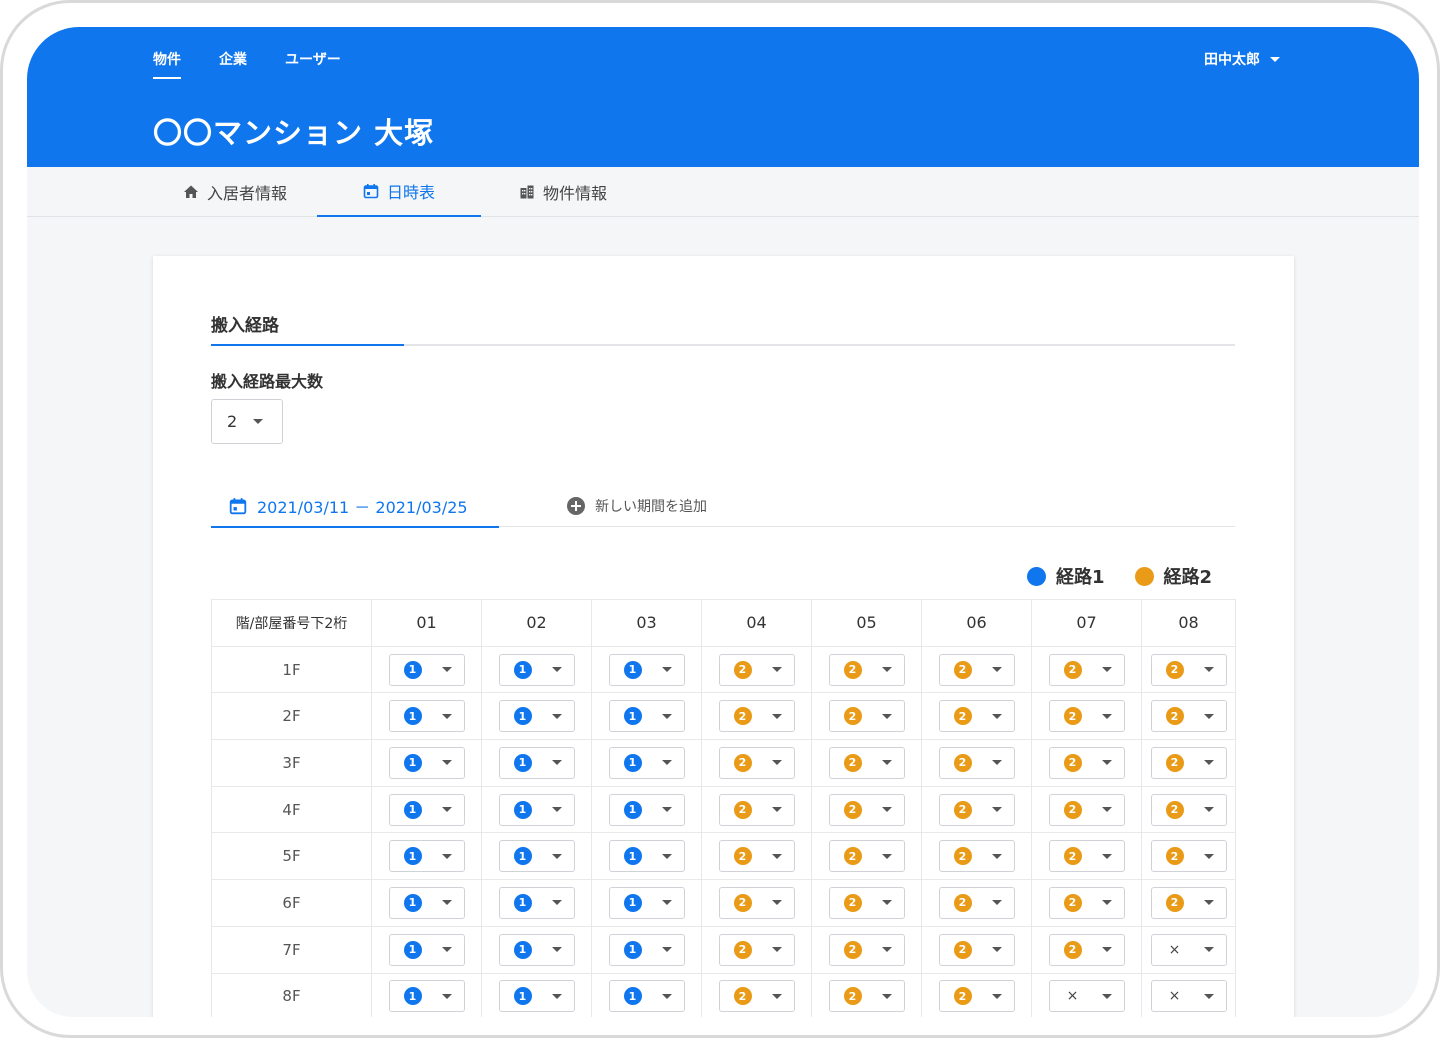  Describe the element at coordinates (1242, 59) in the screenshot. I see `user-menu: 田中太郎` at that location.